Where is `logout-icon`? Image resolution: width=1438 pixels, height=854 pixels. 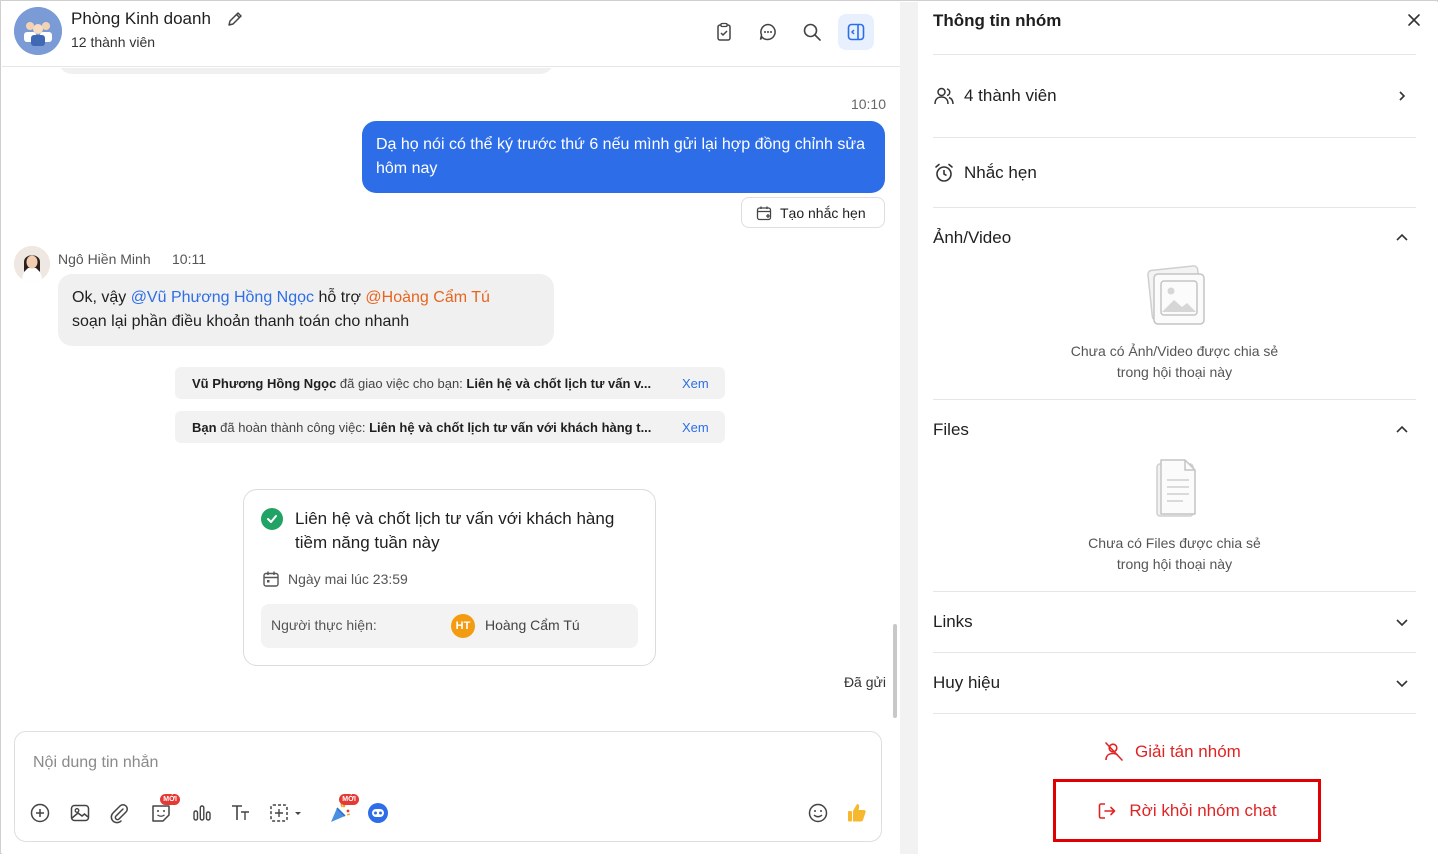 logout-icon is located at coordinates (1107, 810).